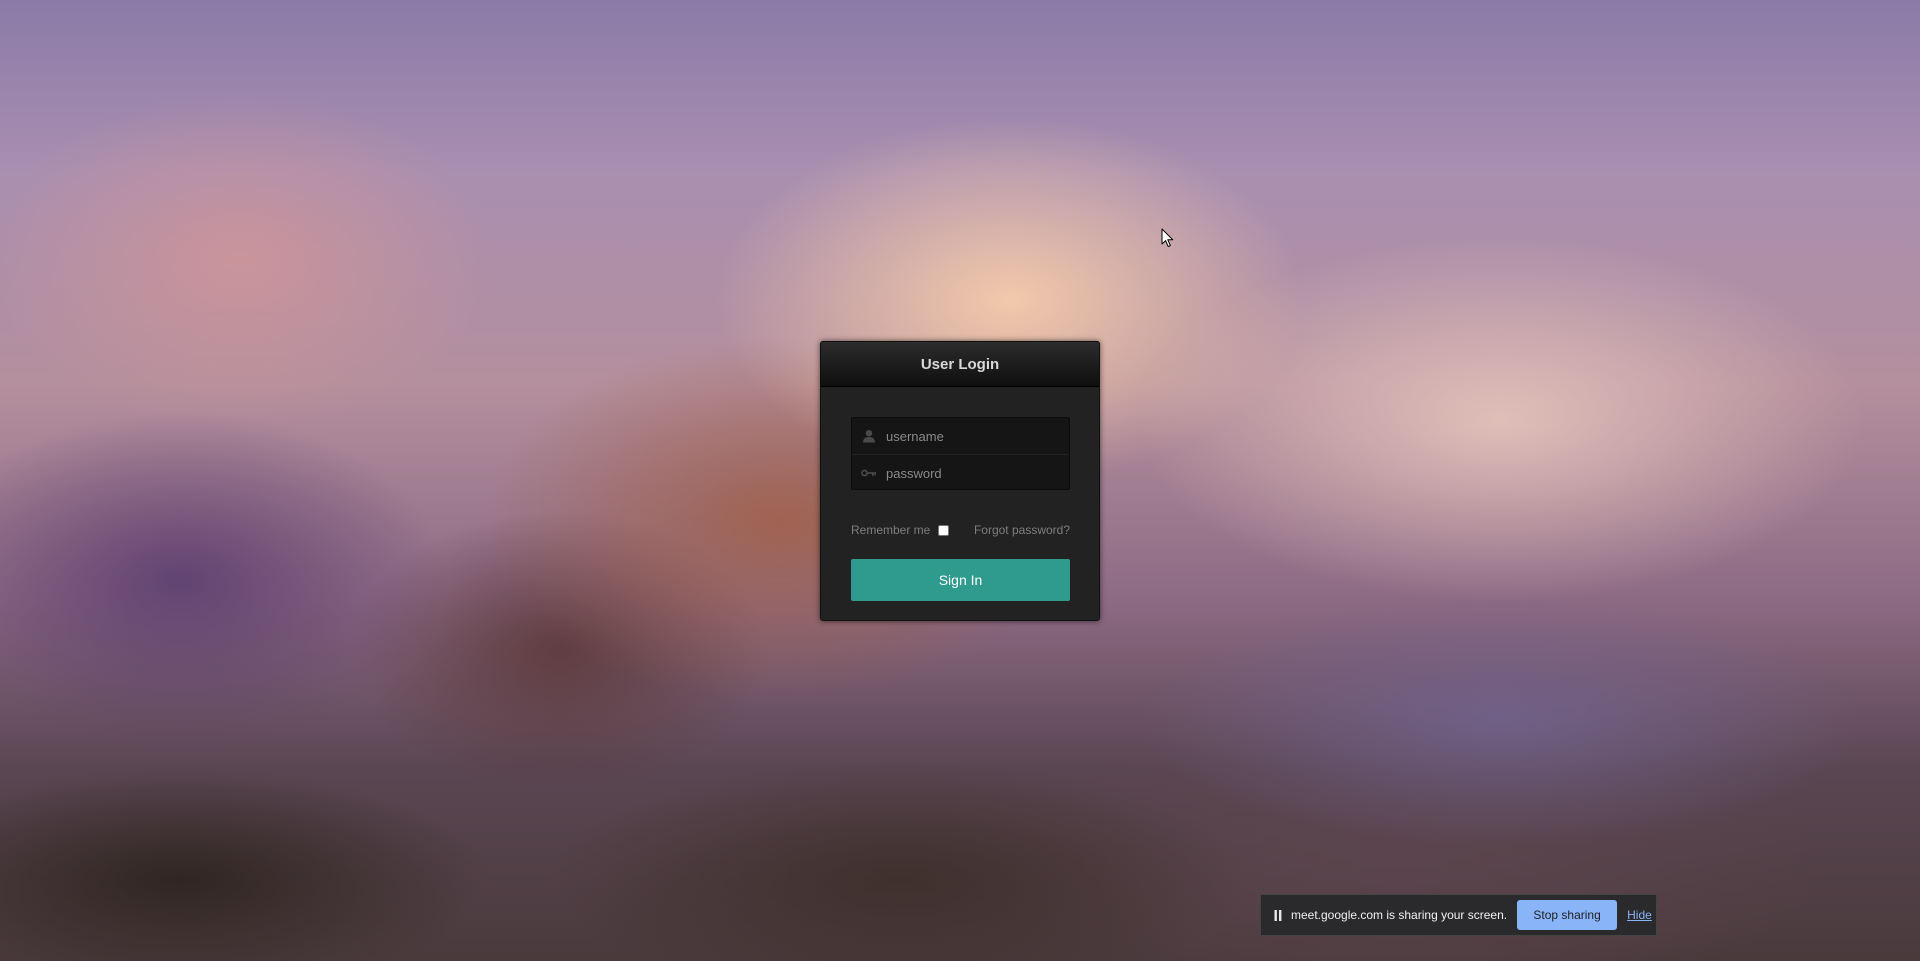  What do you see at coordinates (1022, 530) in the screenshot?
I see `forgot-password-link: Forgot password?` at bounding box center [1022, 530].